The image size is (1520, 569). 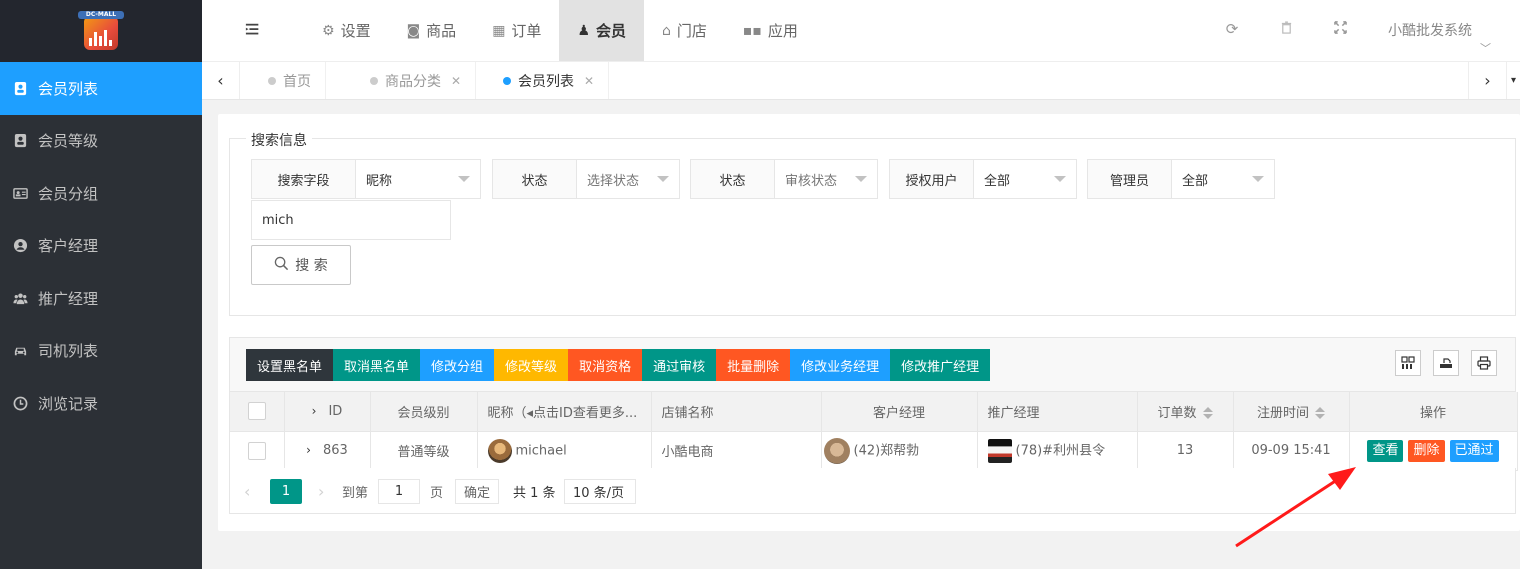 What do you see at coordinates (516, 30) in the screenshot?
I see `topnav-orders: ▦ 订单` at bounding box center [516, 30].